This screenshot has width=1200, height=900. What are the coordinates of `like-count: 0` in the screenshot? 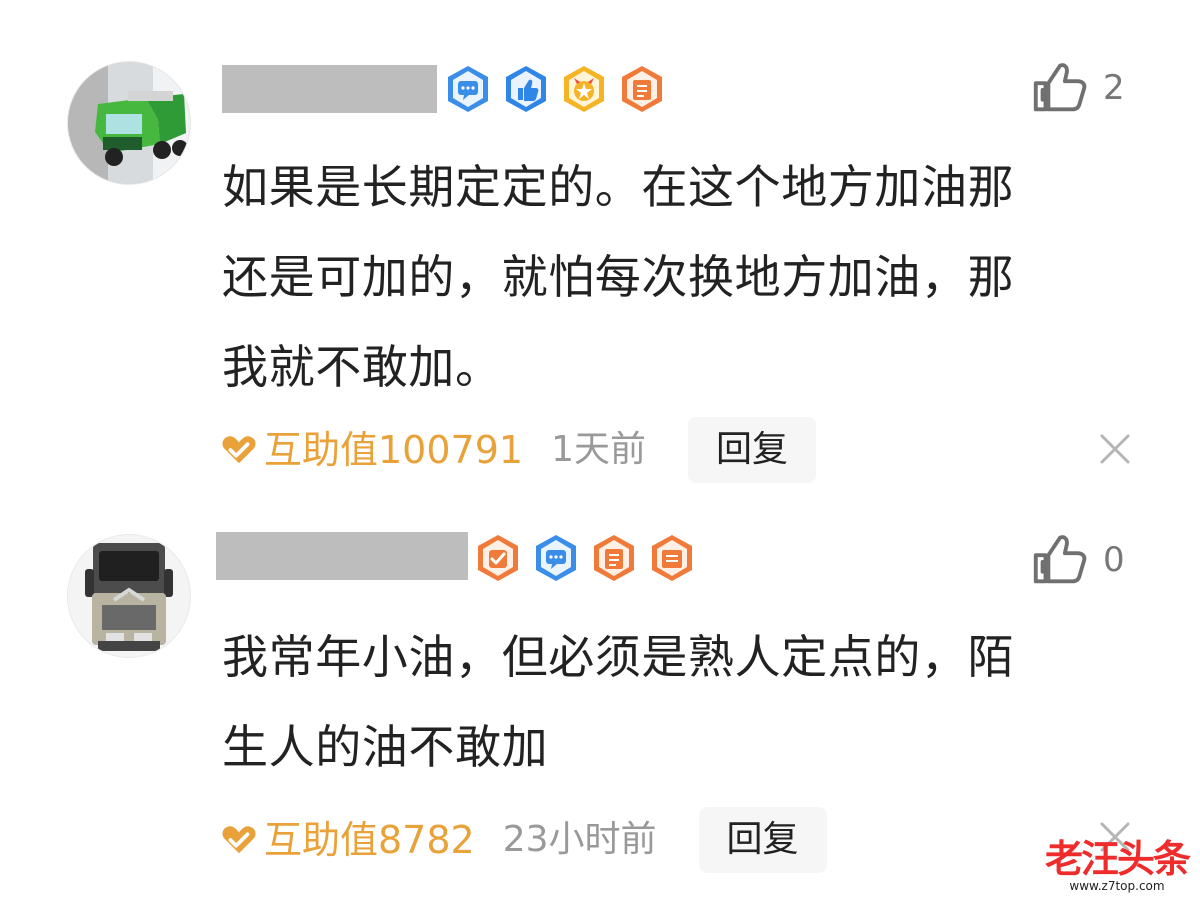 It's located at (1114, 560).